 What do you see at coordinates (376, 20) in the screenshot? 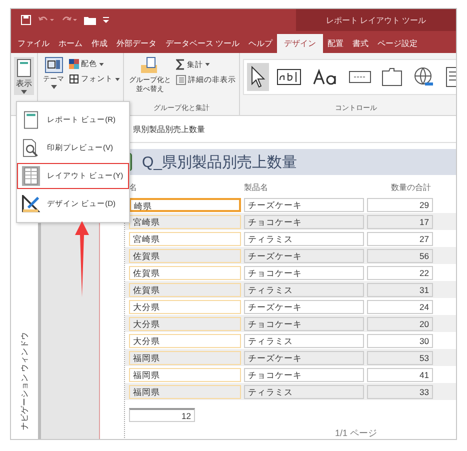
I see `window-title: レポート レイアウト ツール` at bounding box center [376, 20].